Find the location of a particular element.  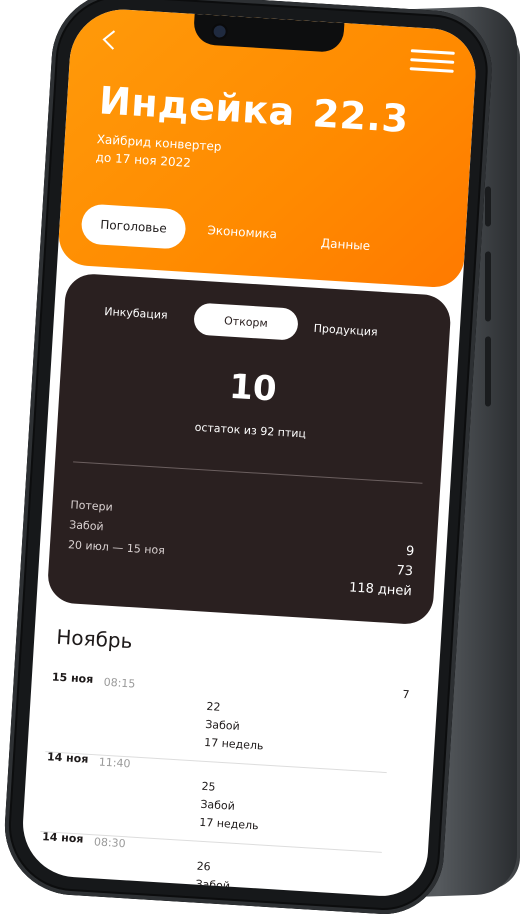

chevron-left-icon is located at coordinates (108, 39).